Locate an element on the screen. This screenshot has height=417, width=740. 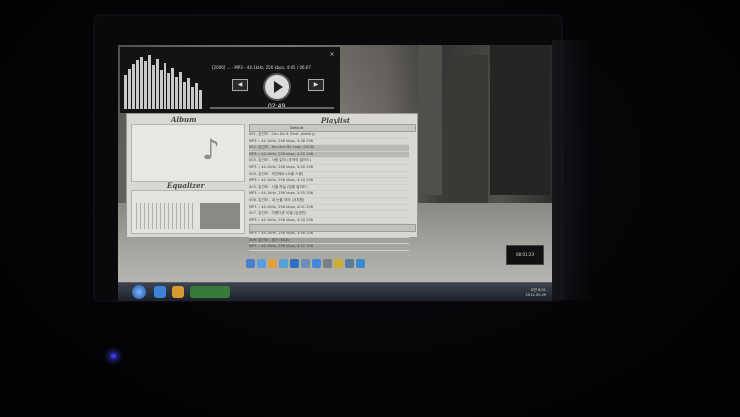
monitor-edge-glow is located at coordinates (572, 170).